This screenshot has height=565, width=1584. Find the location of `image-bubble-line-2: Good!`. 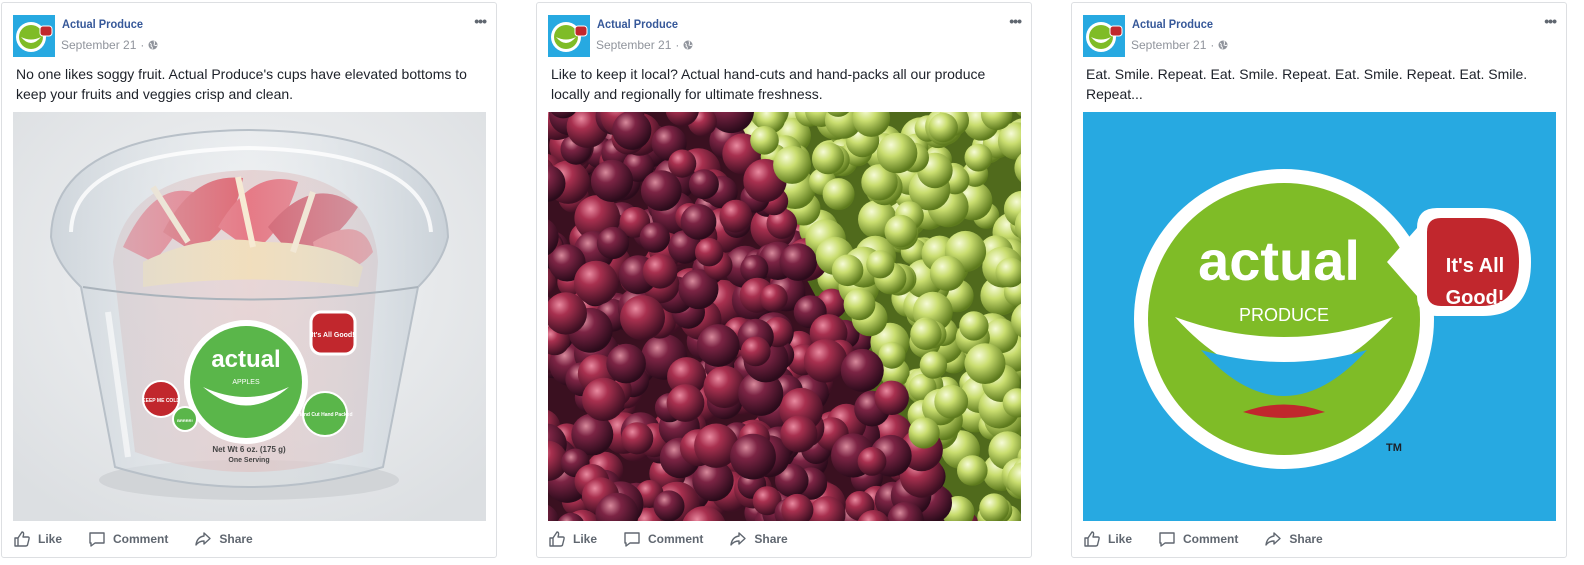

image-bubble-line-2: Good! is located at coordinates (1475, 298).